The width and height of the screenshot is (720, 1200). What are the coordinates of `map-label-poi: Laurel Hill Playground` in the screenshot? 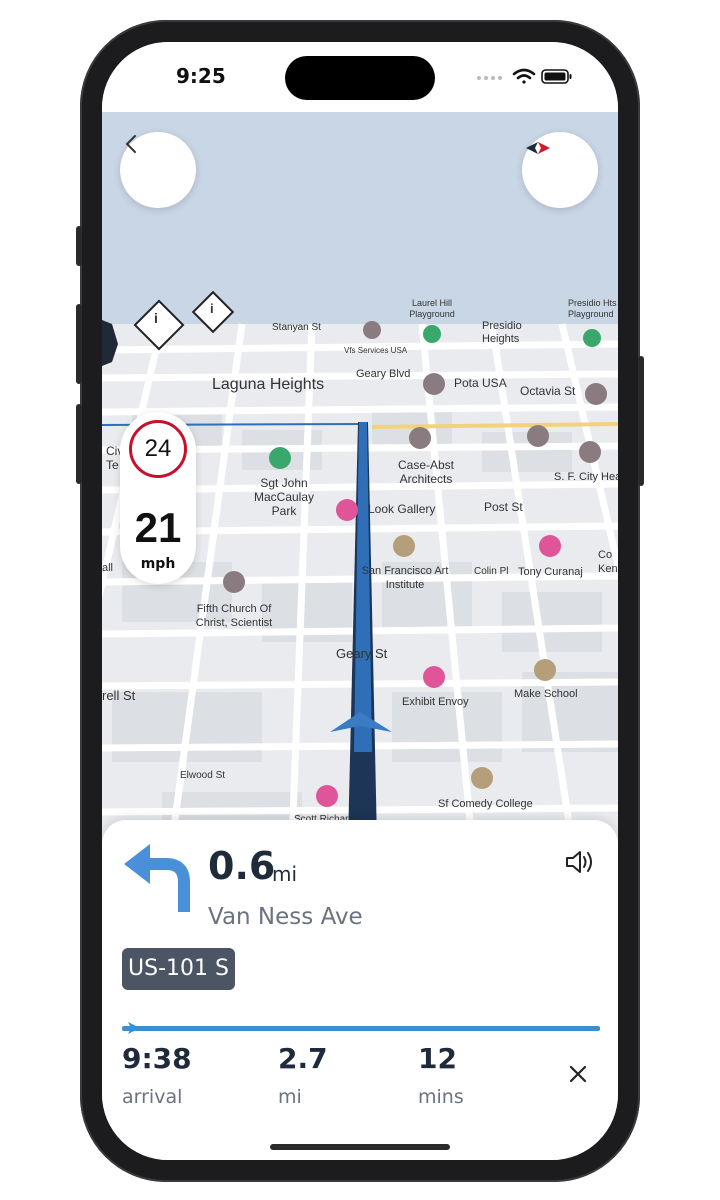 It's located at (432, 308).